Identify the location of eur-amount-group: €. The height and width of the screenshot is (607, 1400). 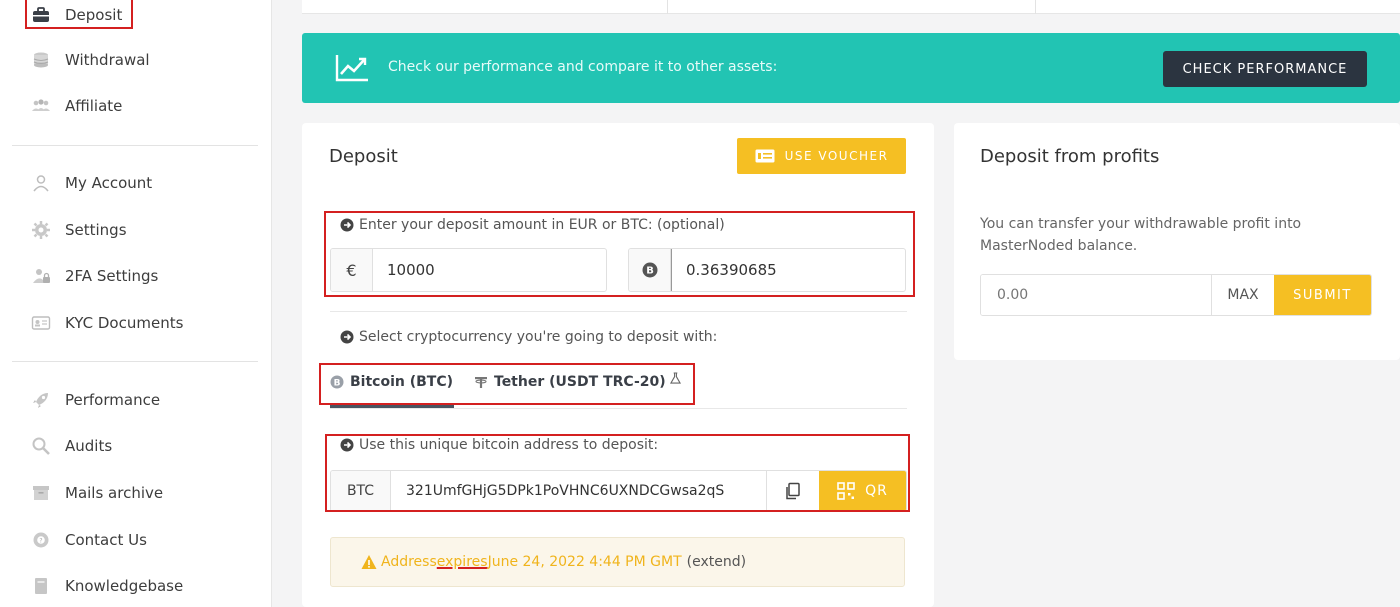
(468, 270).